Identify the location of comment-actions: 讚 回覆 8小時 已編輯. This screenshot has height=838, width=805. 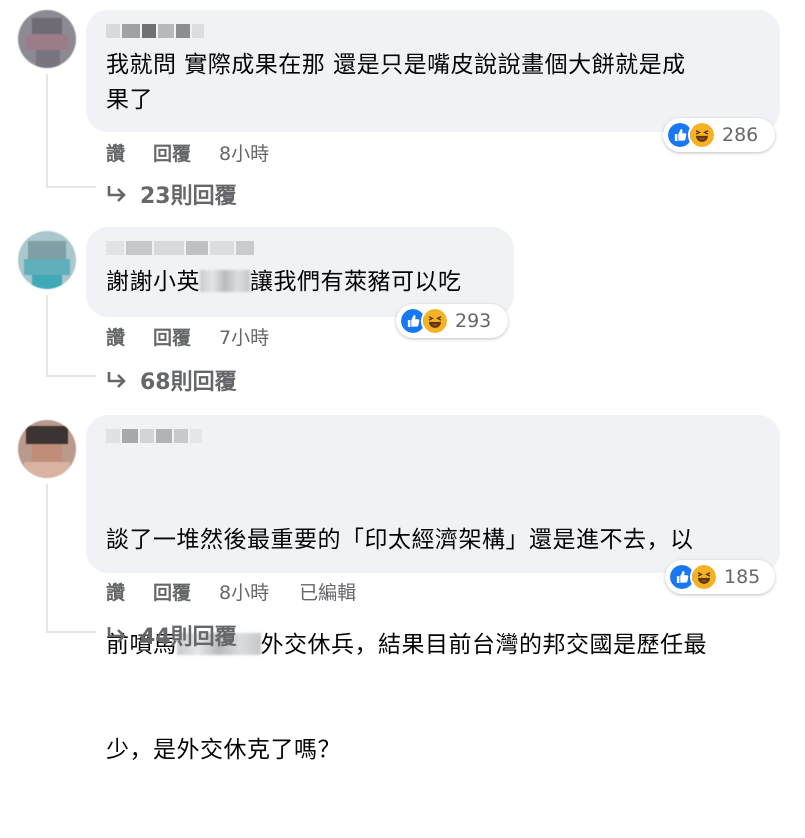
(246, 591).